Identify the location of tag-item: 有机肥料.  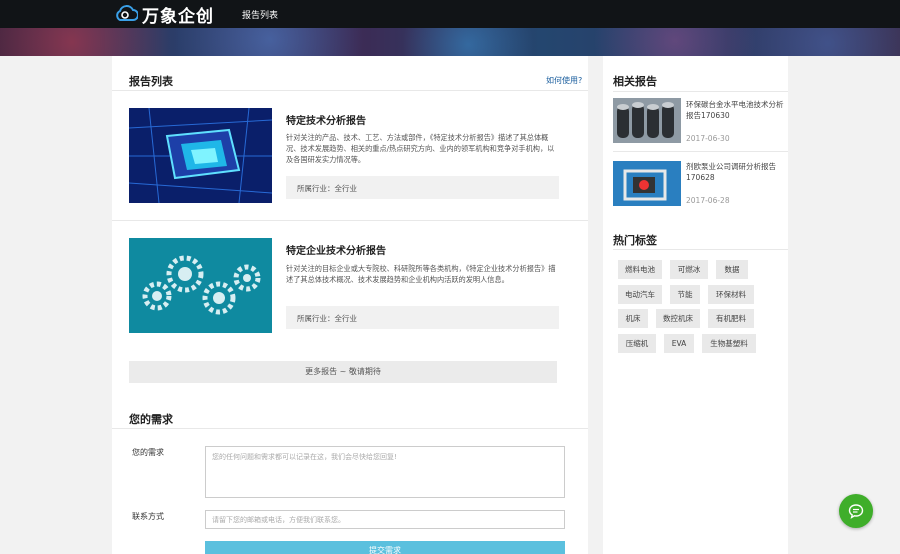
(731, 318).